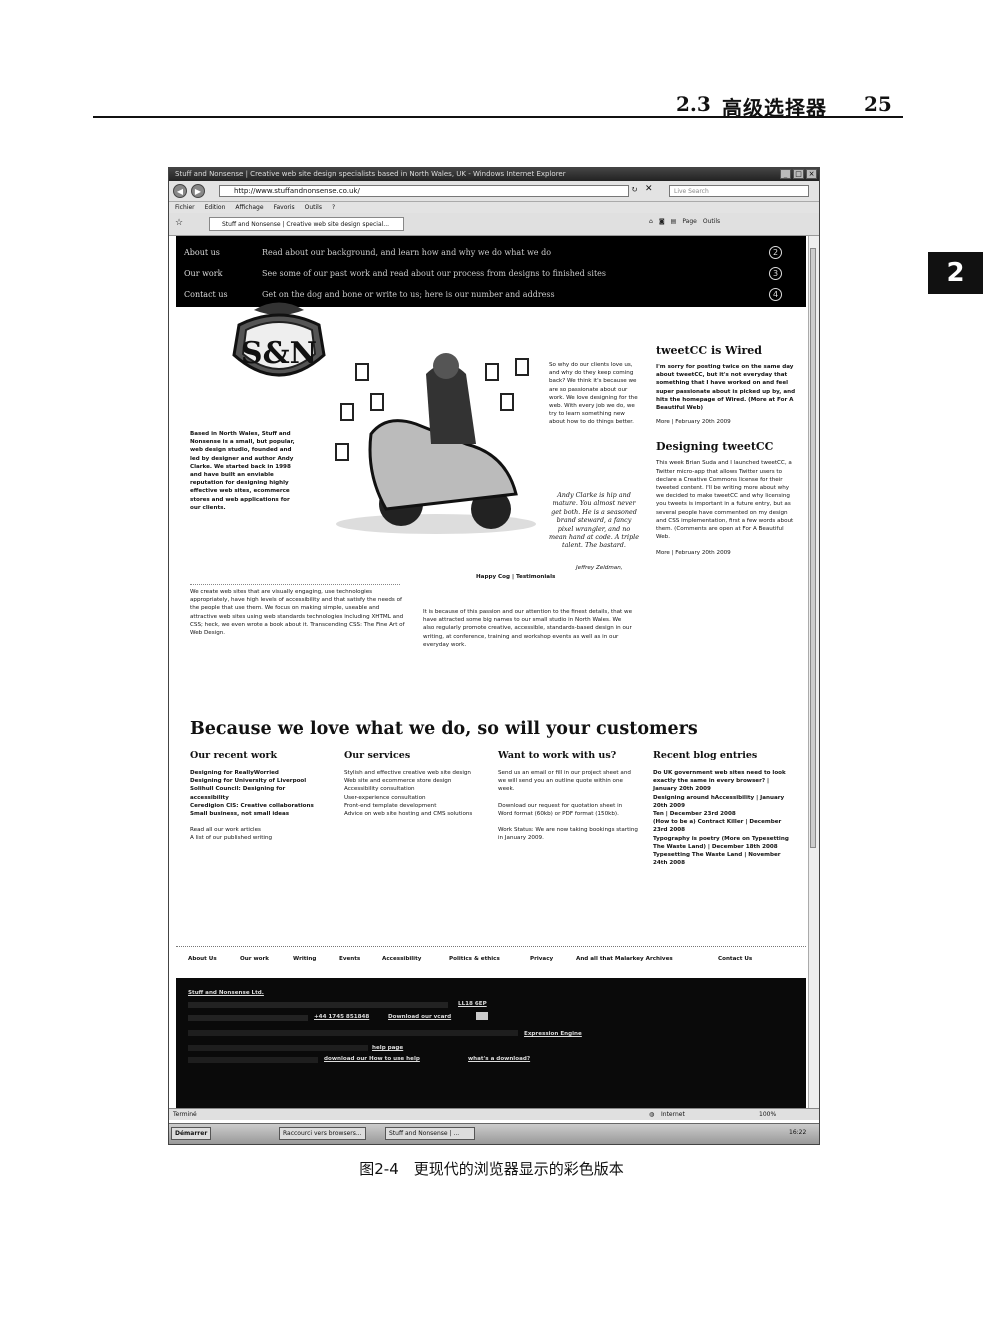  Describe the element at coordinates (424, 191) in the screenshot. I see `url-input: http://www.stuffandnonsense.co.uk/` at that location.